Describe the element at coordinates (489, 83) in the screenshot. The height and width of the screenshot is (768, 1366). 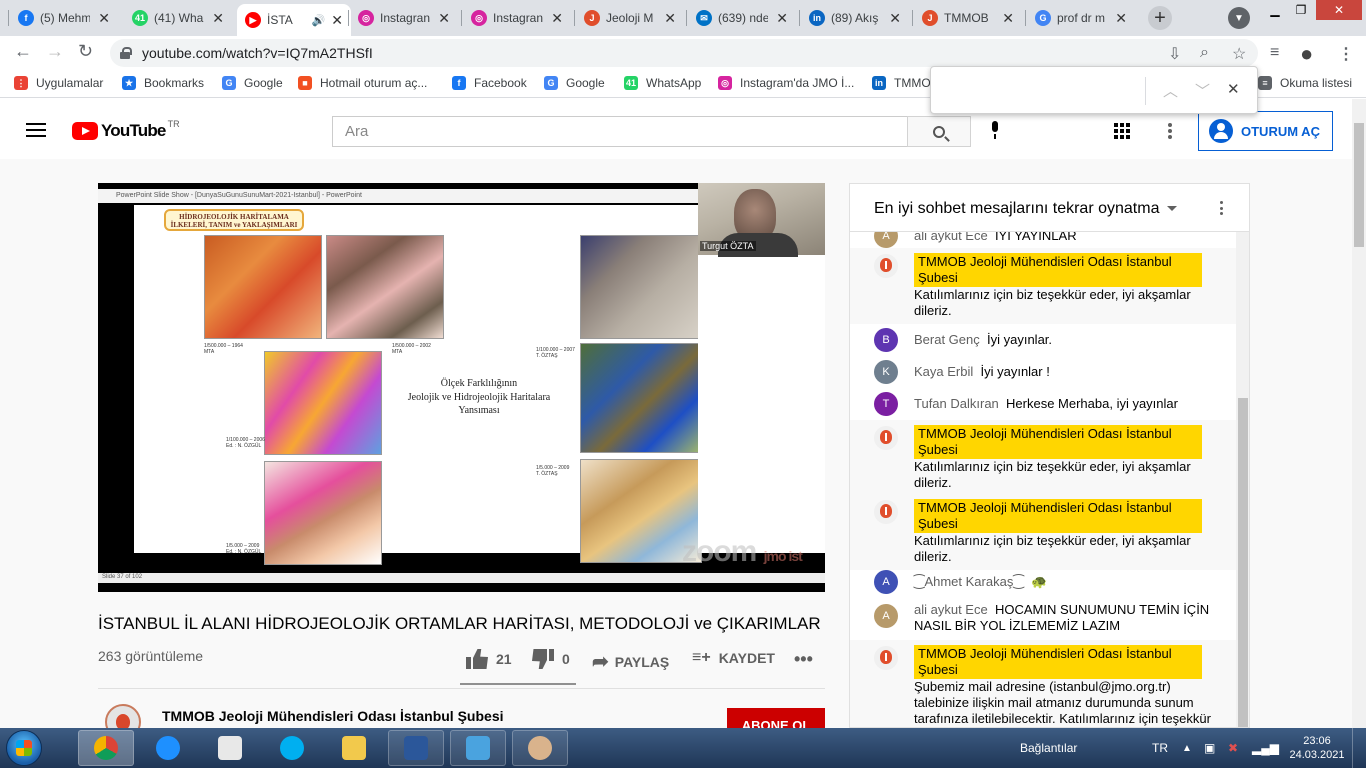
I see `bookmark-4: f Facebook` at that location.